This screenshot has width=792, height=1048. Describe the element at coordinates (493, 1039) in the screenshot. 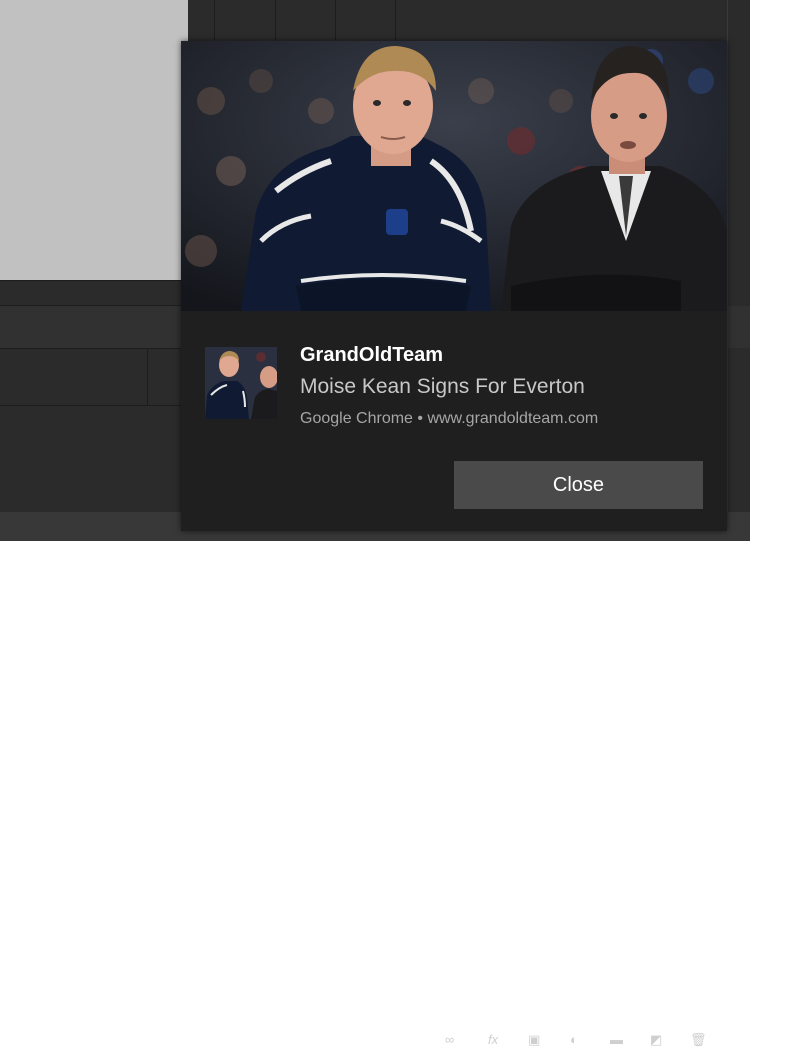

I see `function-icon: fx` at that location.